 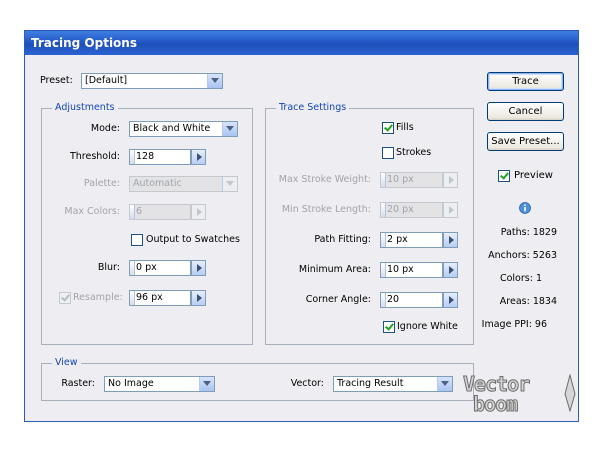 I want to click on palette-value: Automatic, so click(x=157, y=183).